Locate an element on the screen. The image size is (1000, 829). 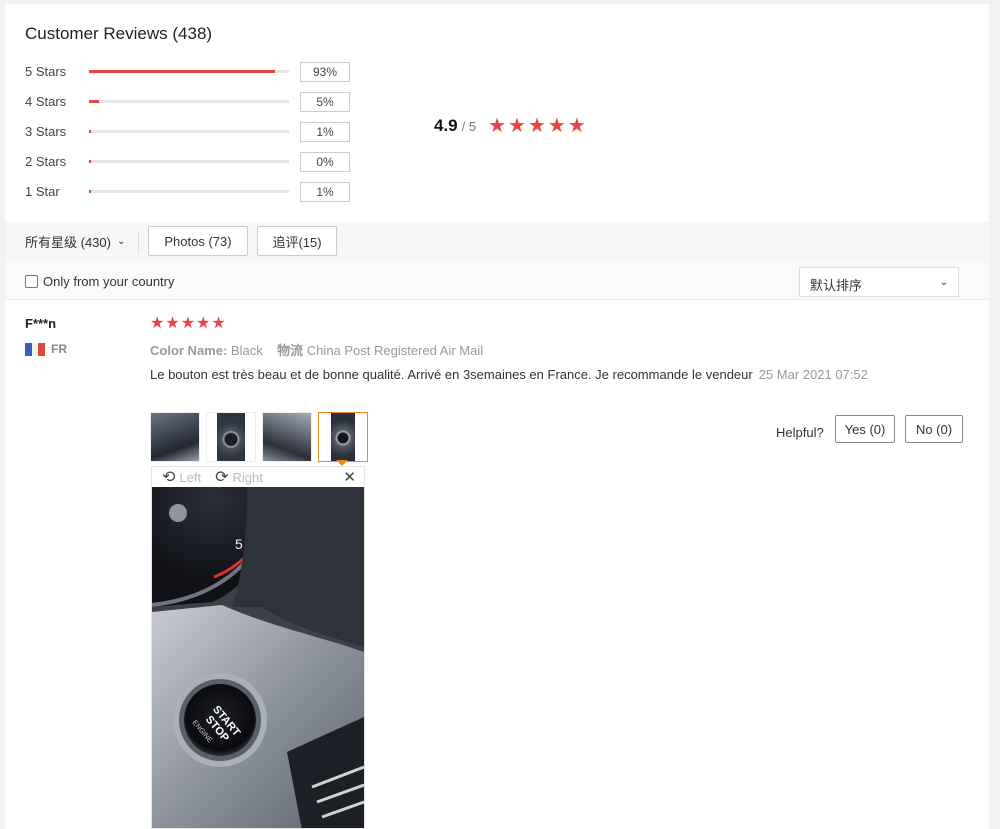
distribution-label: 2 Stars is located at coordinates (46, 161).